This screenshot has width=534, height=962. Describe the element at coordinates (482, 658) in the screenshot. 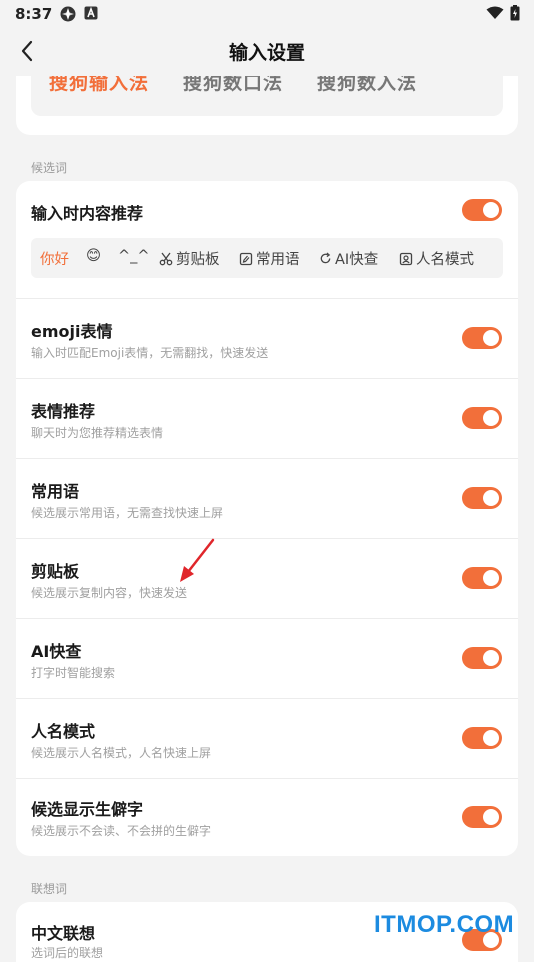

I see `toggle-ai-search` at that location.